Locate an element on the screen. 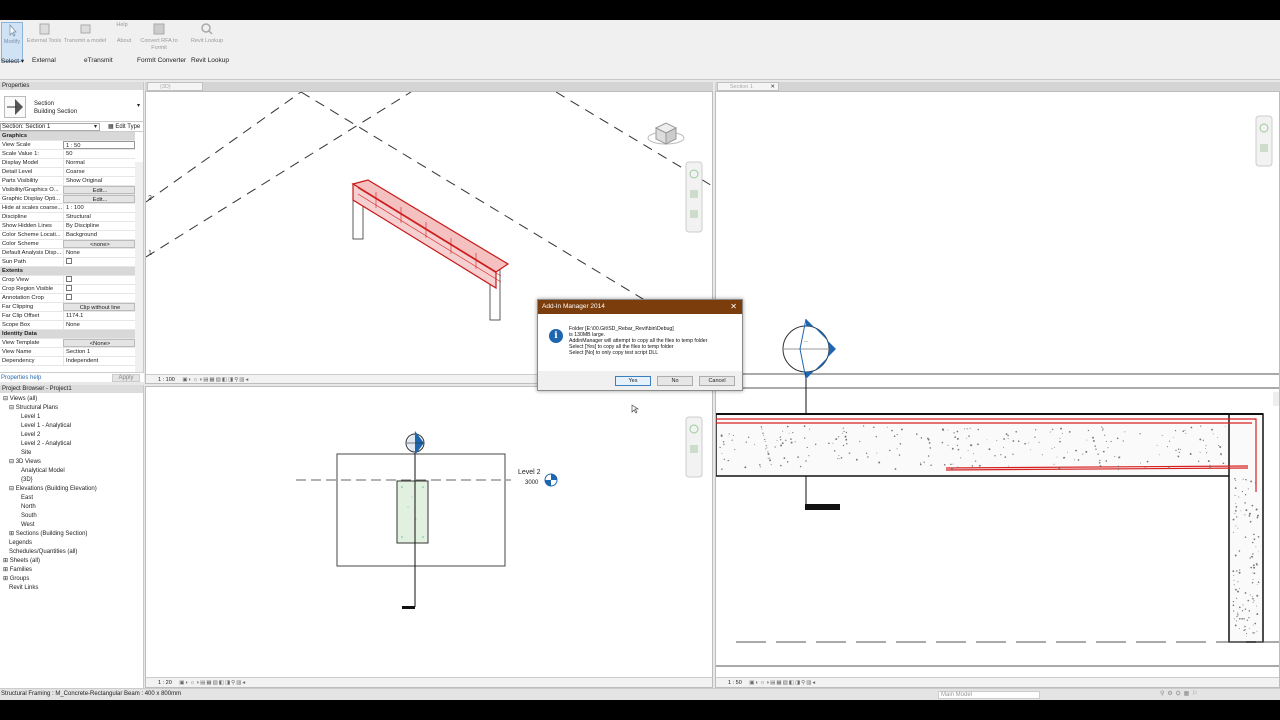  cancel-button: Cancel is located at coordinates (717, 381).